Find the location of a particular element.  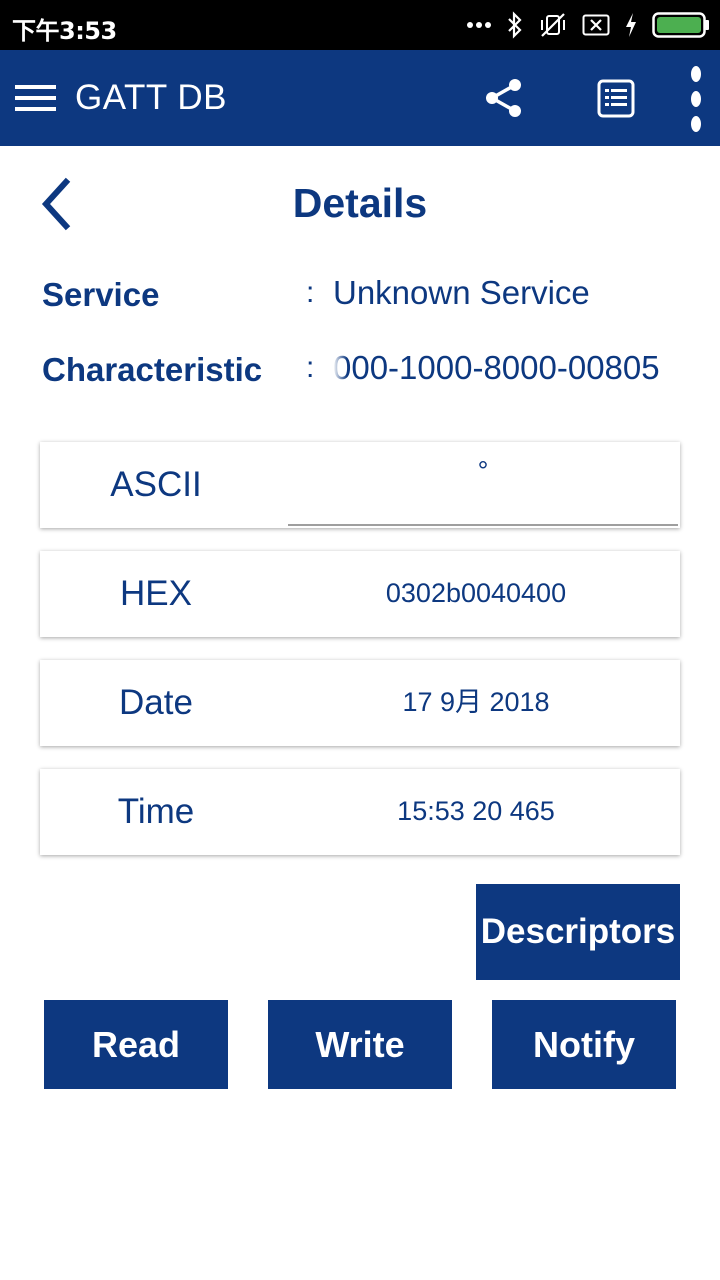

bluetooth-icon is located at coordinates (515, 25).